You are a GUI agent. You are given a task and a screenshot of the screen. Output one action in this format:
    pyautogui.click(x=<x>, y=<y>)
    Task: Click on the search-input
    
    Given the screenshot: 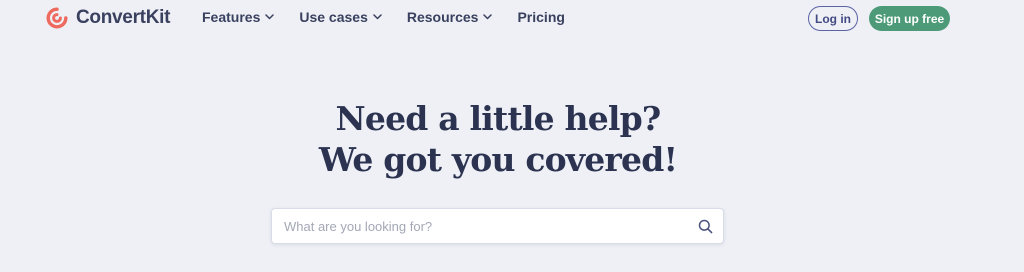 What is the action you would take?
    pyautogui.click(x=484, y=226)
    